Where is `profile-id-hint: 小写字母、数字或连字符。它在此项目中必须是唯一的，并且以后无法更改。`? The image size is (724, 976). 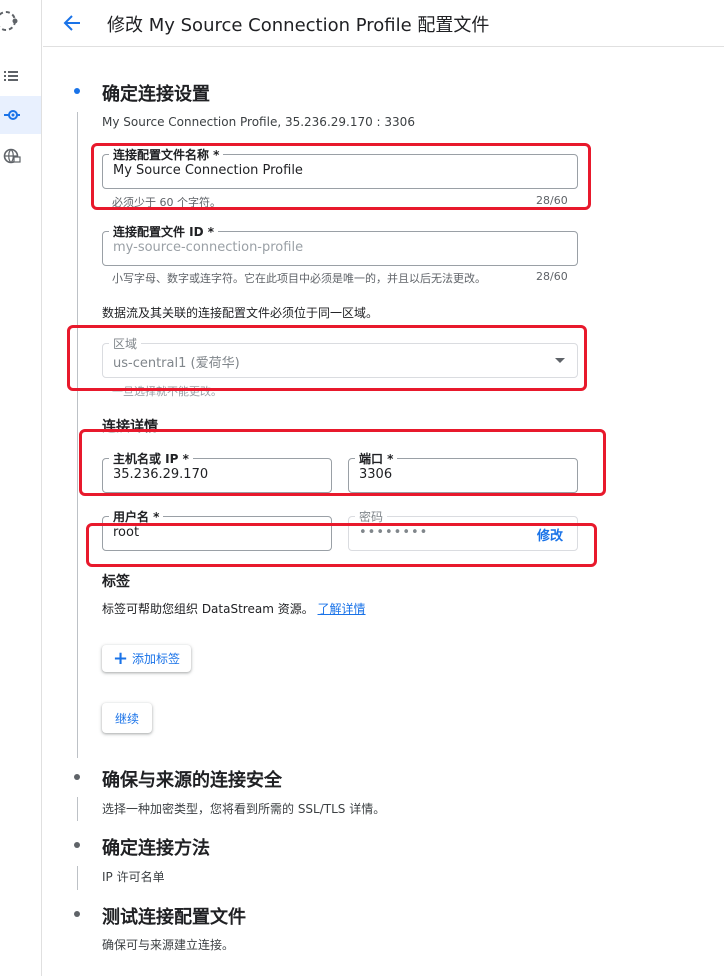 profile-id-hint: 小写字母、数字或连字符。它在此项目中必须是唯一的，并且以后无法更改。 is located at coordinates (299, 278).